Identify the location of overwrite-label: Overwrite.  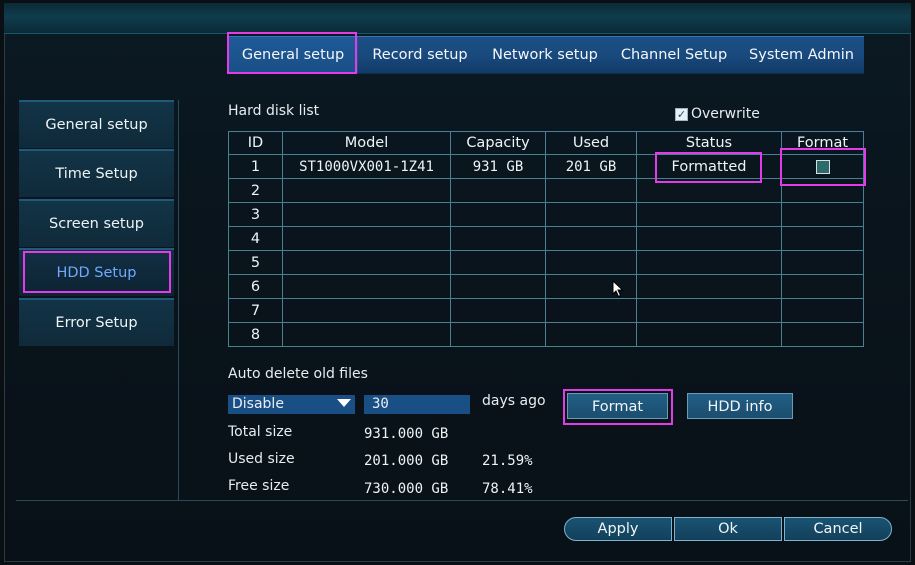
(725, 114).